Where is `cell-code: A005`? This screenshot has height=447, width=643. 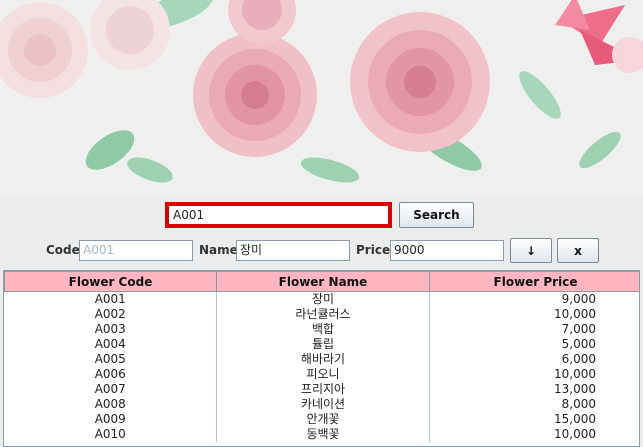 cell-code: A005 is located at coordinates (110, 359).